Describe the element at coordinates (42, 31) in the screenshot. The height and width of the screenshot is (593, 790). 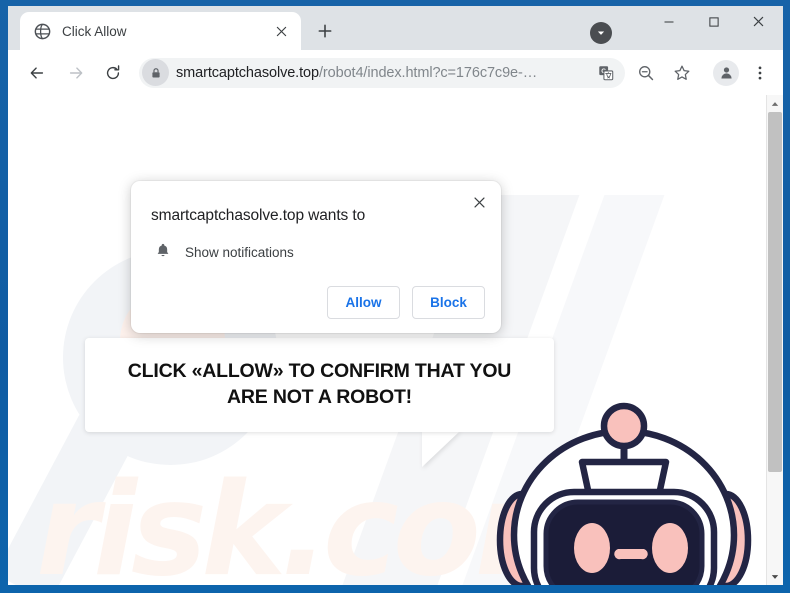
I see `globe-icon` at that location.